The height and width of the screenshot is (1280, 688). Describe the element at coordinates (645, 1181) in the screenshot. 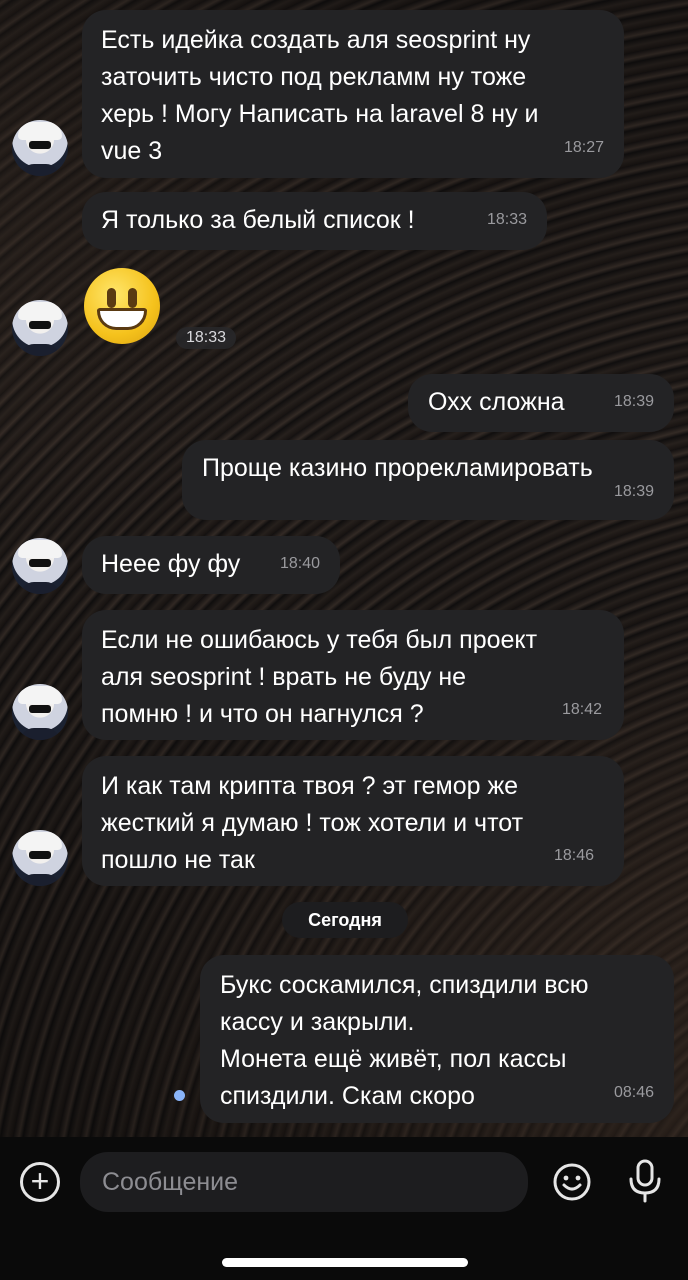

I see `microphone-icon` at that location.